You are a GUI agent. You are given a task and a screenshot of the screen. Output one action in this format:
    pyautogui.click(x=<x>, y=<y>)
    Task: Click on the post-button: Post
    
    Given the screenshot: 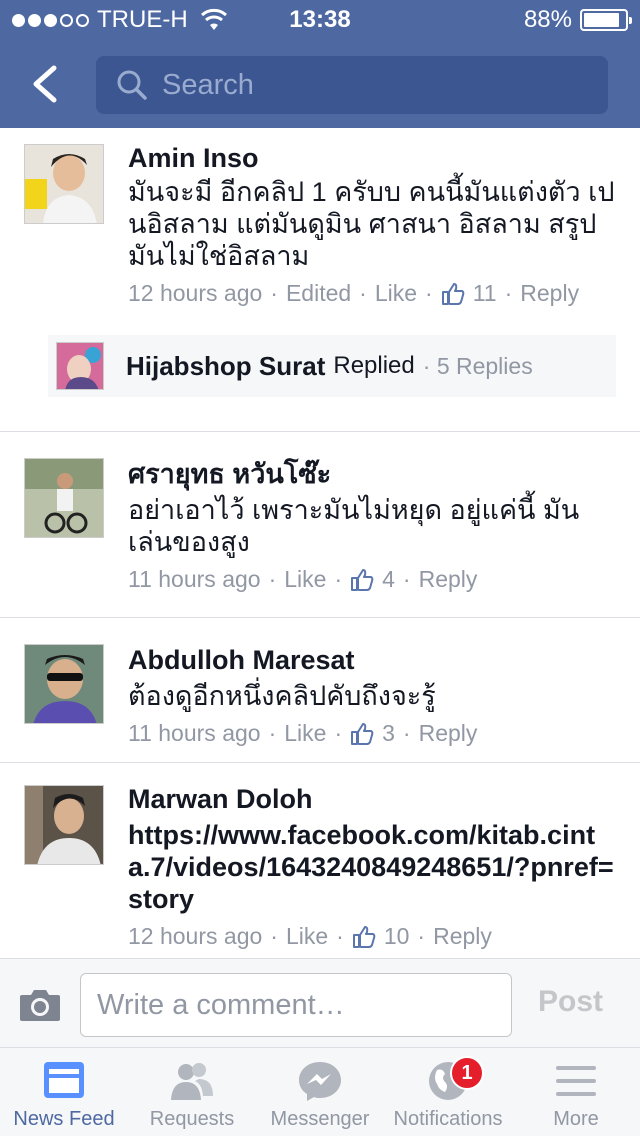 What is the action you would take?
    pyautogui.click(x=570, y=1002)
    